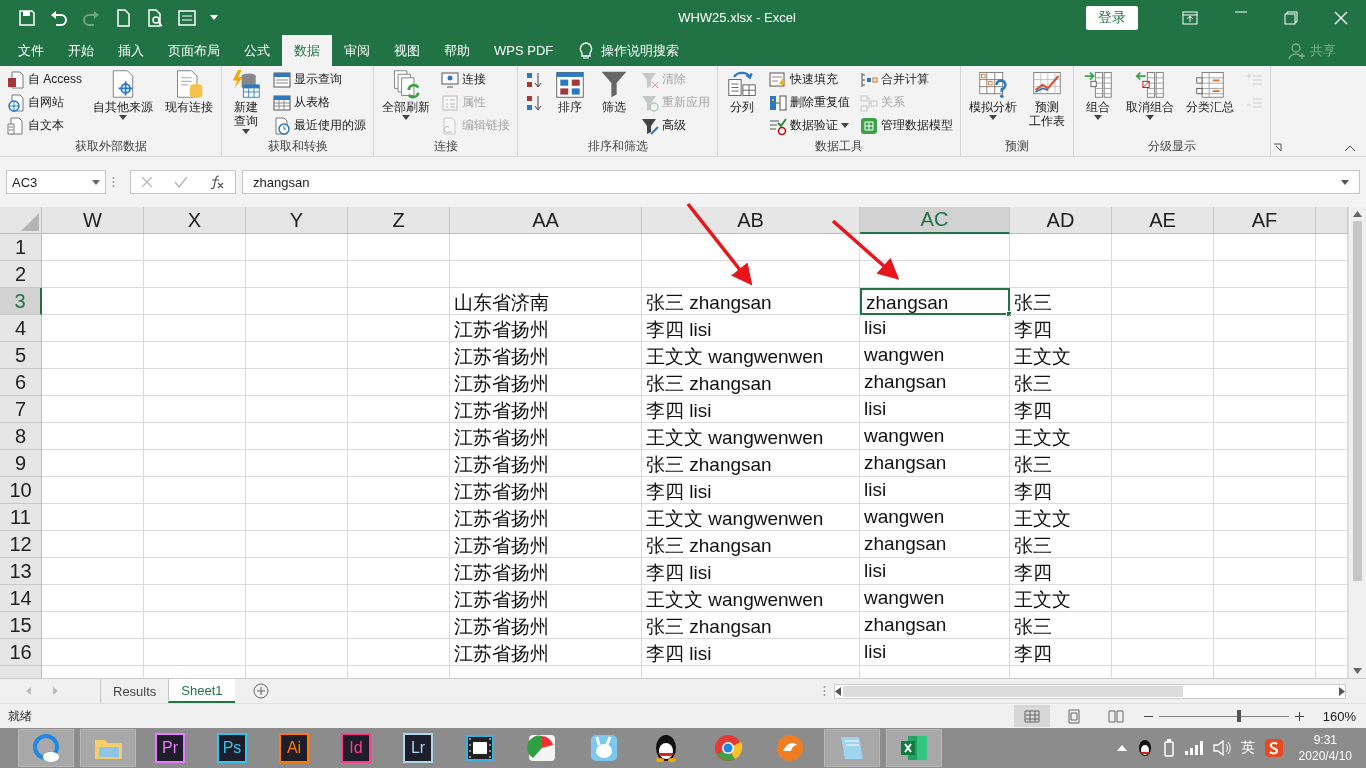 Image resolution: width=1366 pixels, height=768 pixels. Describe the element at coordinates (21, 328) in the screenshot. I see `row-header: 4` at that location.